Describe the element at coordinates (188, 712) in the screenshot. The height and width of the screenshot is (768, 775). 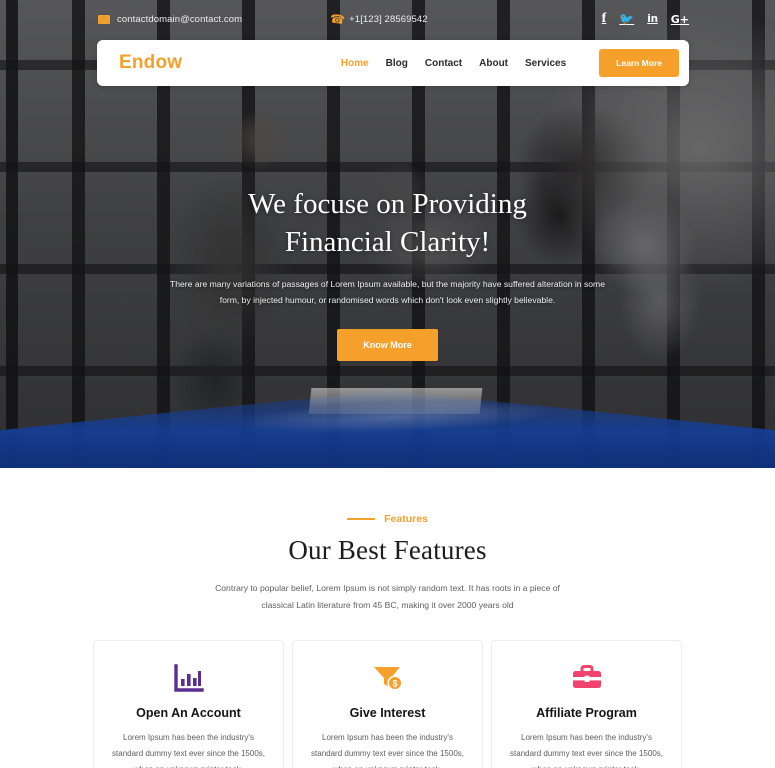
I see `feature-card-title: Open An Account` at that location.